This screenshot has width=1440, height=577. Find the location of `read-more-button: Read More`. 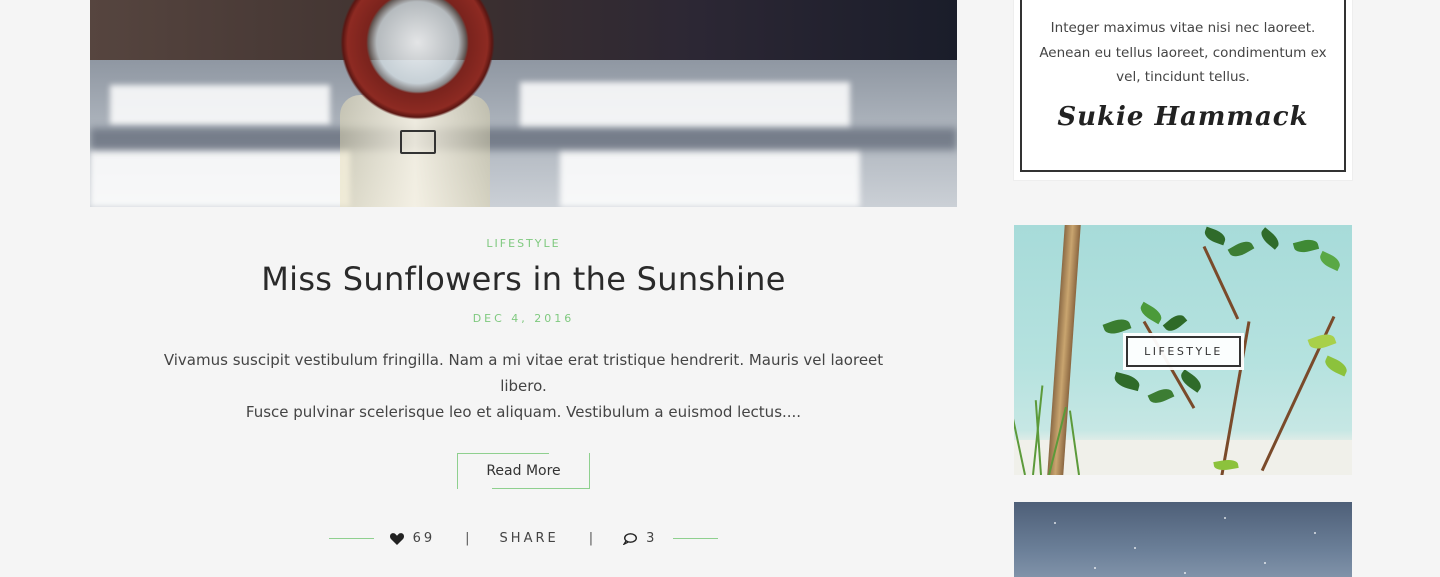

read-more-button: Read More is located at coordinates (523, 471).